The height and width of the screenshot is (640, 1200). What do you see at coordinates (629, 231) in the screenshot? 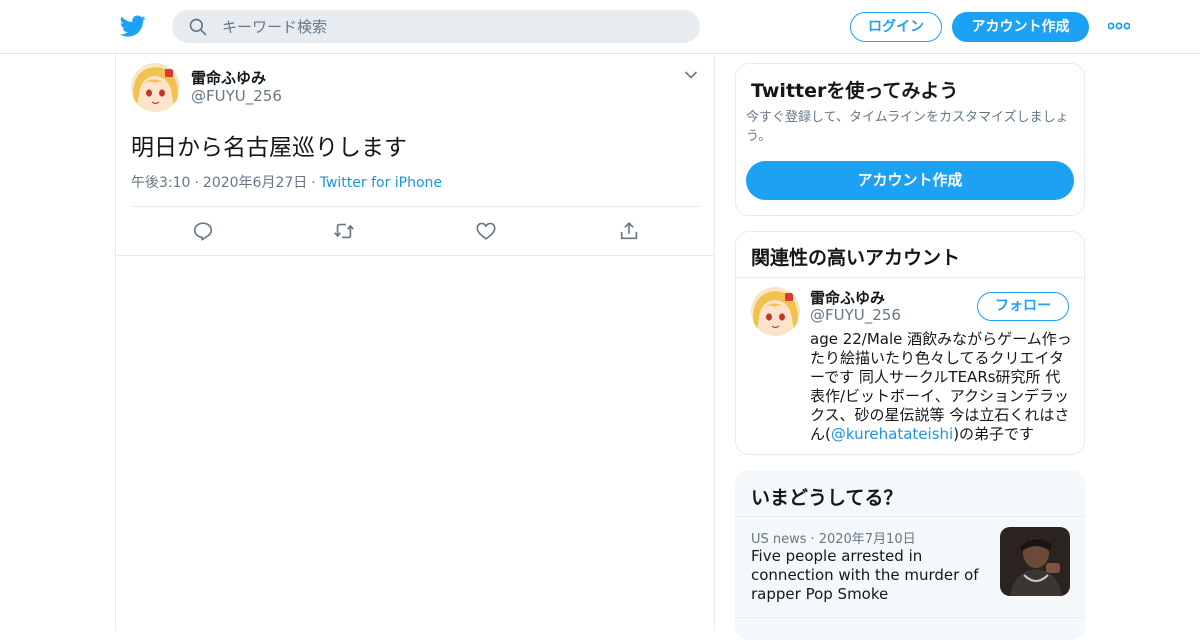
I see `share-icon` at bounding box center [629, 231].